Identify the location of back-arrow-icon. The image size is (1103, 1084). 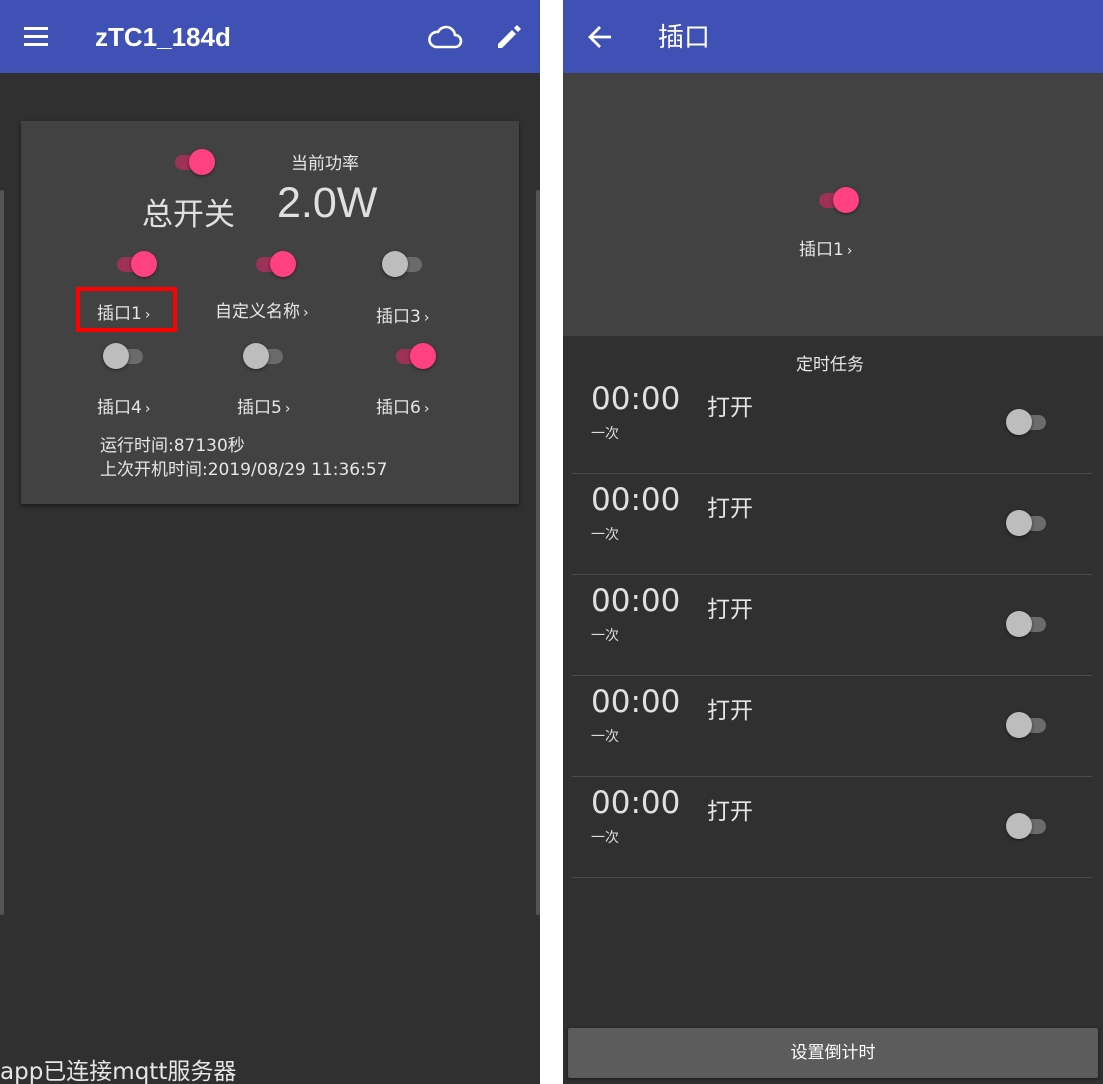
(600, 37).